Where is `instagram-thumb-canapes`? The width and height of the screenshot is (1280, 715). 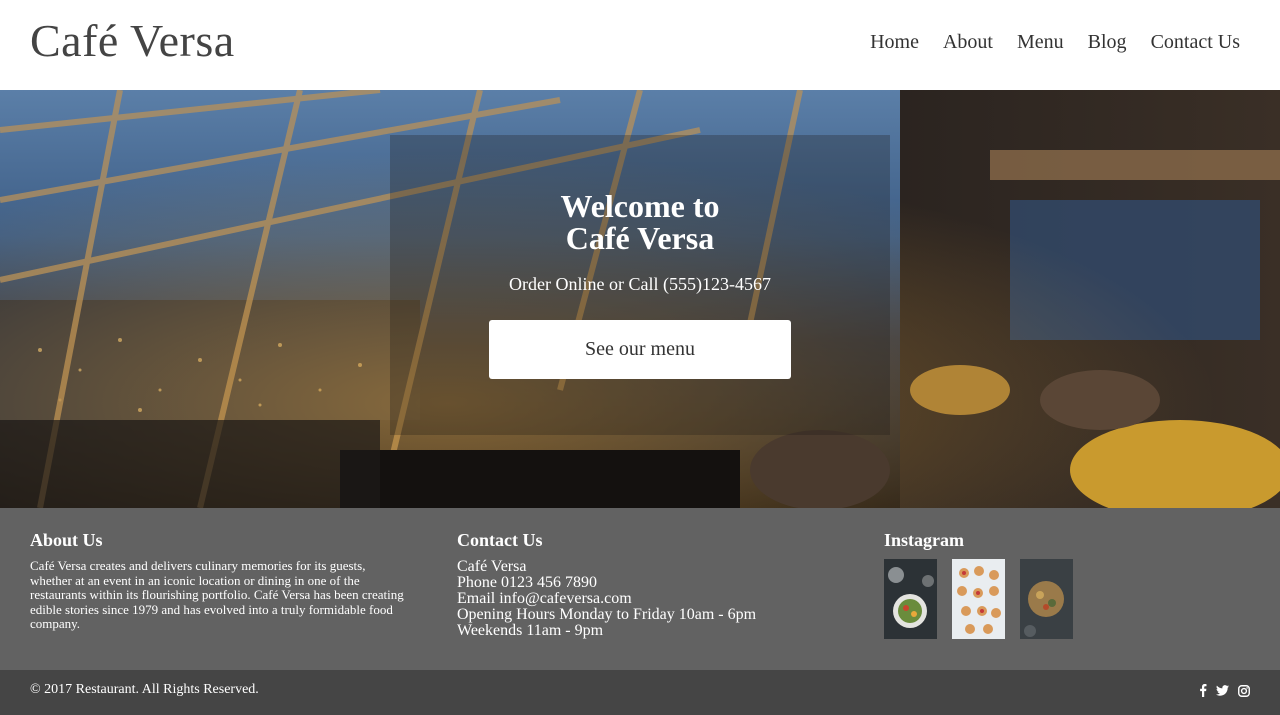 instagram-thumb-canapes is located at coordinates (978, 599).